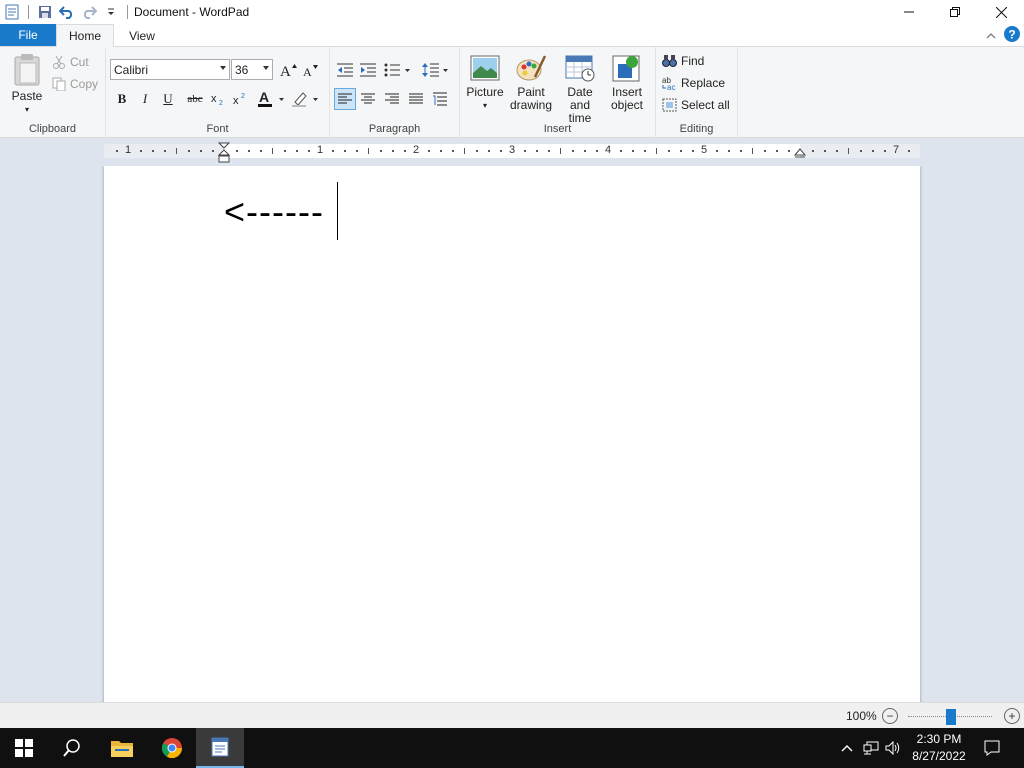  Describe the element at coordinates (893, 748) in the screenshot. I see `volume-button` at that location.